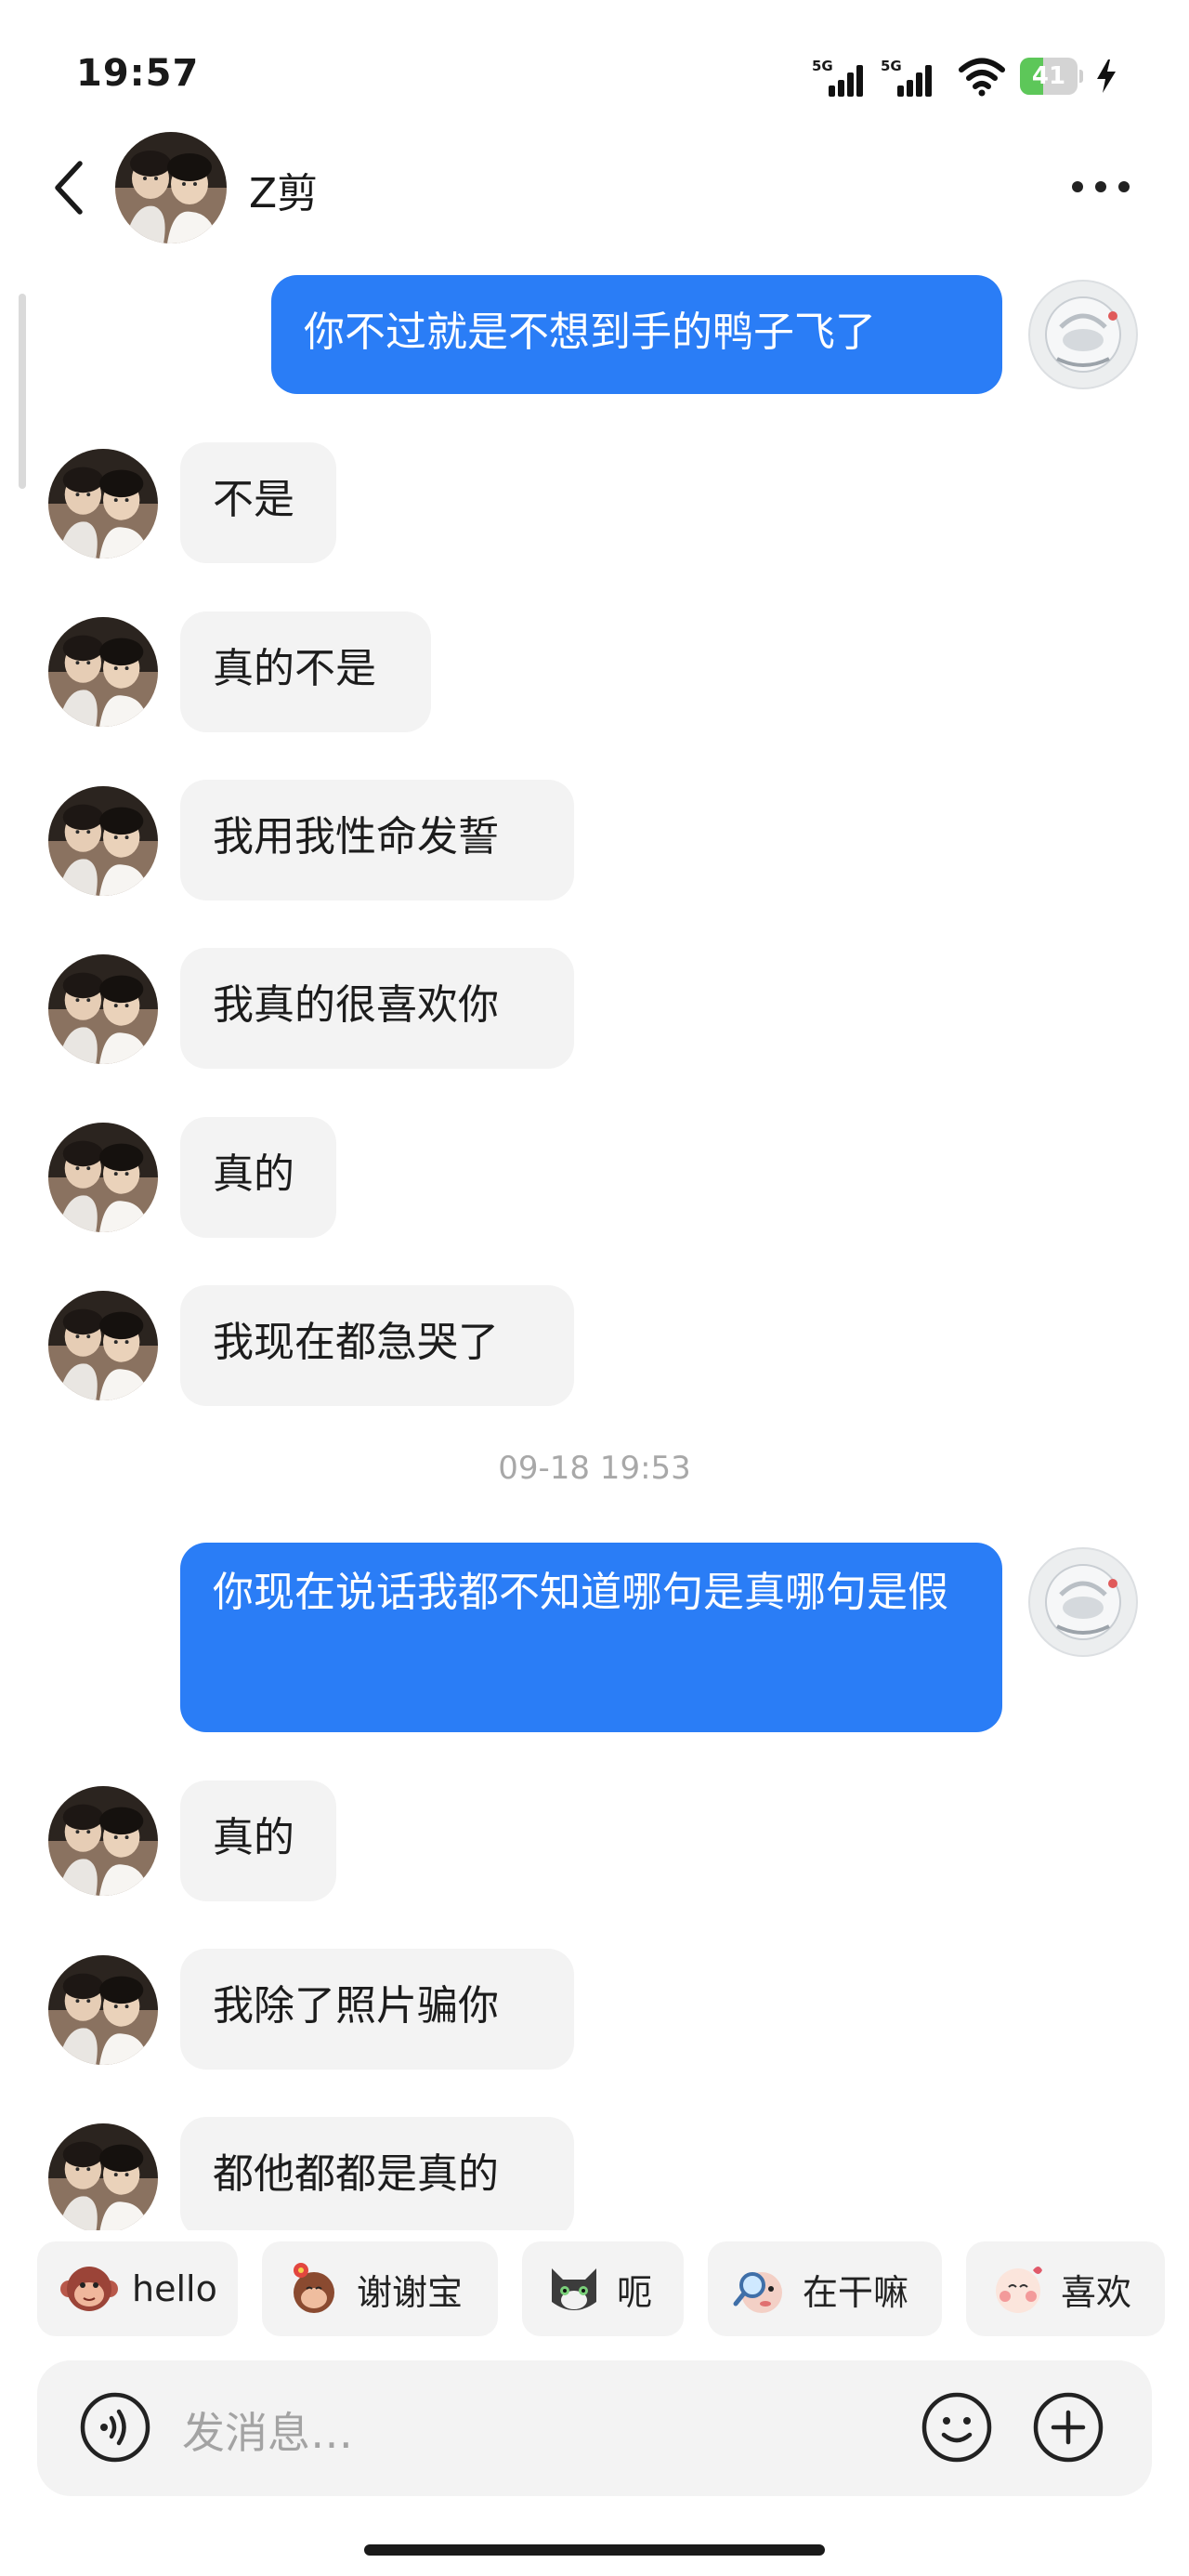 The height and width of the screenshot is (2576, 1189). I want to click on blush-sticker-icon, so click(1019, 2290).